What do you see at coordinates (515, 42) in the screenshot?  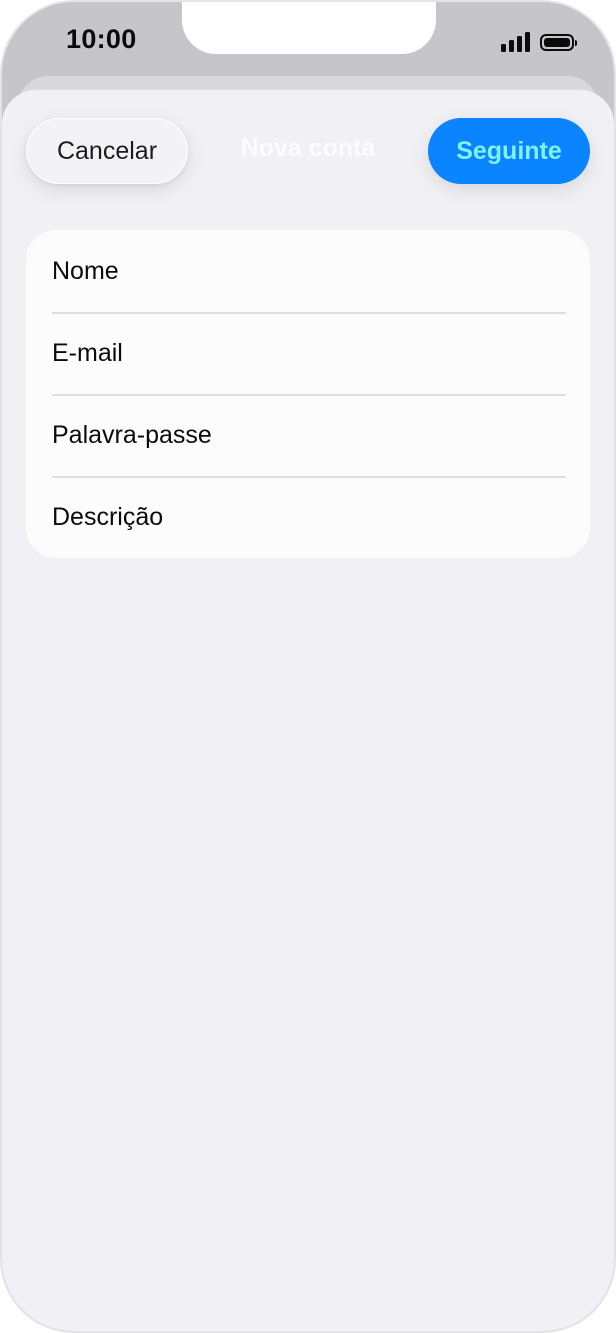 I see `signal-bars-icon` at bounding box center [515, 42].